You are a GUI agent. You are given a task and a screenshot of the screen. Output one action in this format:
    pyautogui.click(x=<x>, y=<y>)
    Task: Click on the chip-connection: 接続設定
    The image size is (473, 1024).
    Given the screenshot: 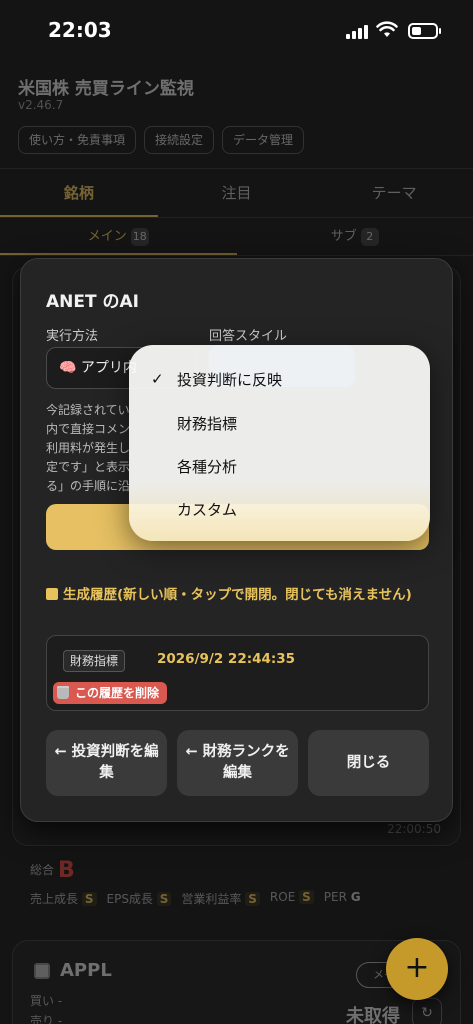 What is the action you would take?
    pyautogui.click(x=179, y=140)
    